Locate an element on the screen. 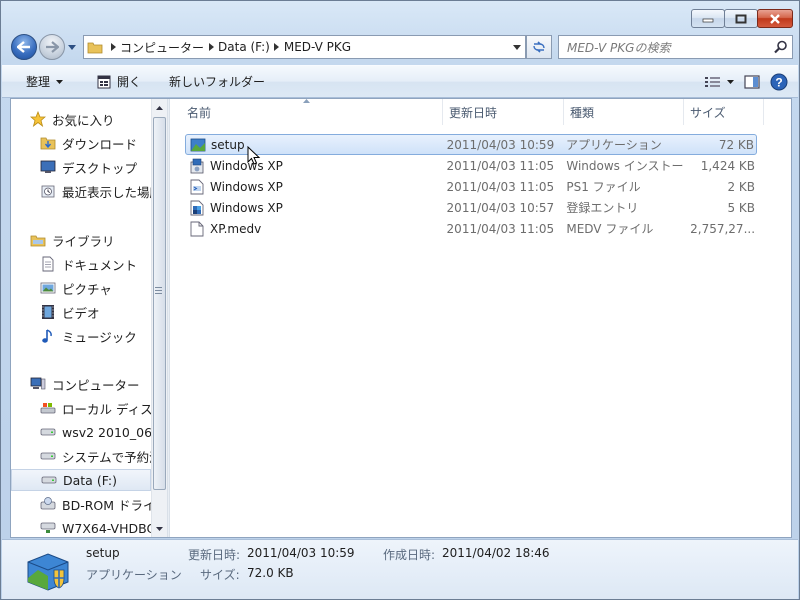  file-name: Windows XP is located at coordinates (246, 186).